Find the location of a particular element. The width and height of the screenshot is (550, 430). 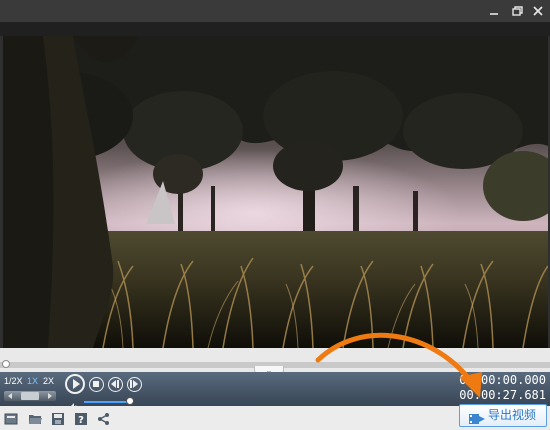

help-icon: ? is located at coordinates (81, 418).